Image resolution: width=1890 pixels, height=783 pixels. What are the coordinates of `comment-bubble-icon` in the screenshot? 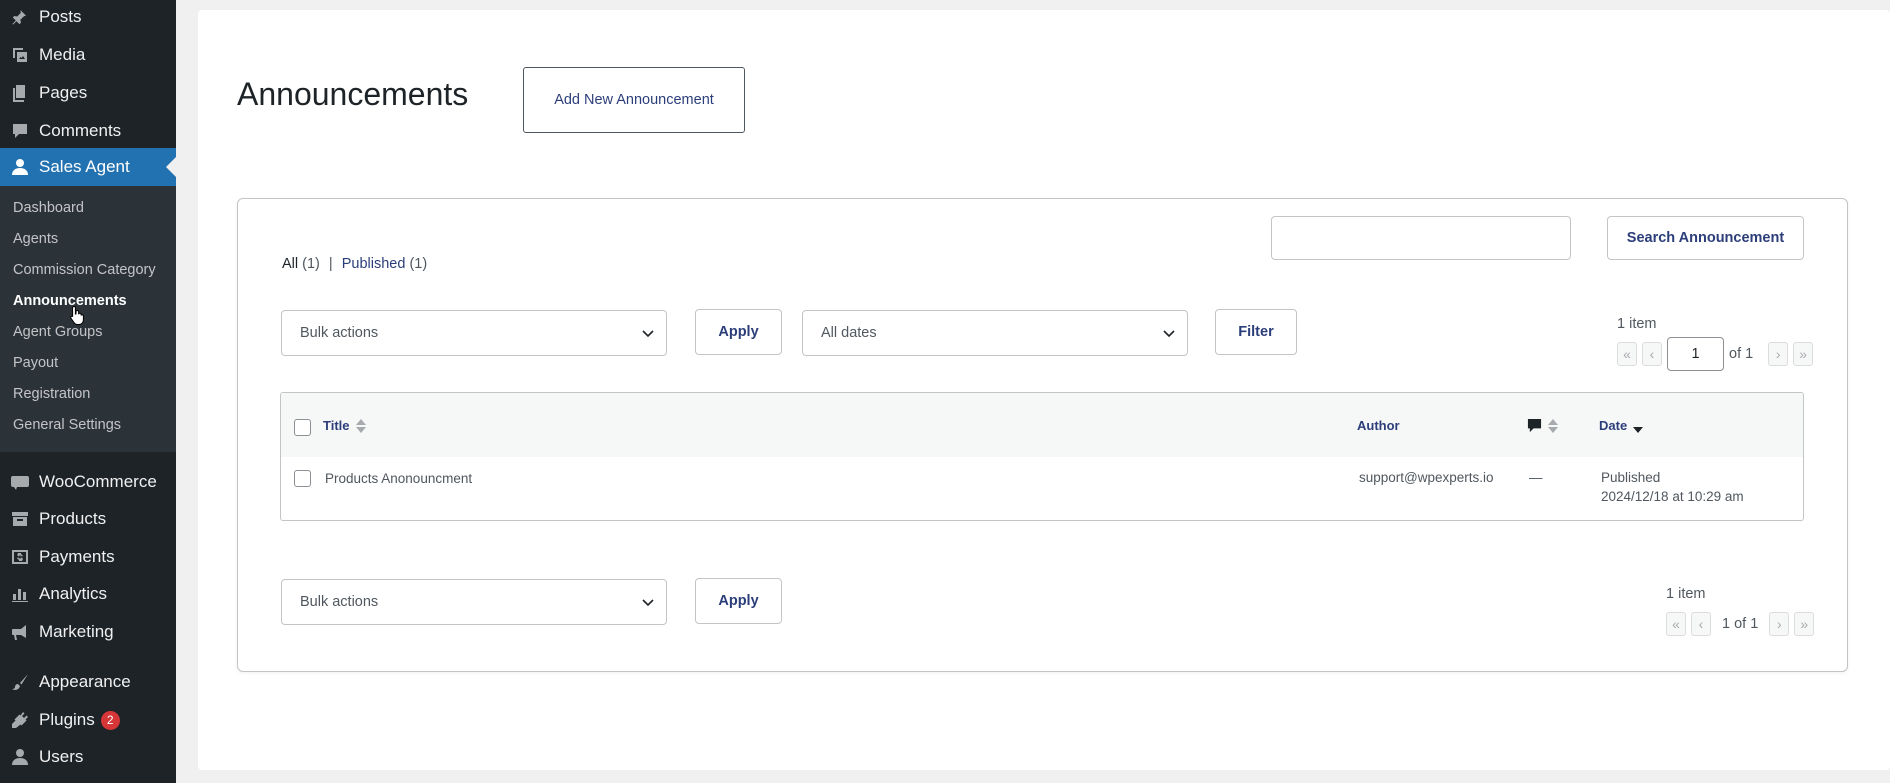 It's located at (1534, 425).